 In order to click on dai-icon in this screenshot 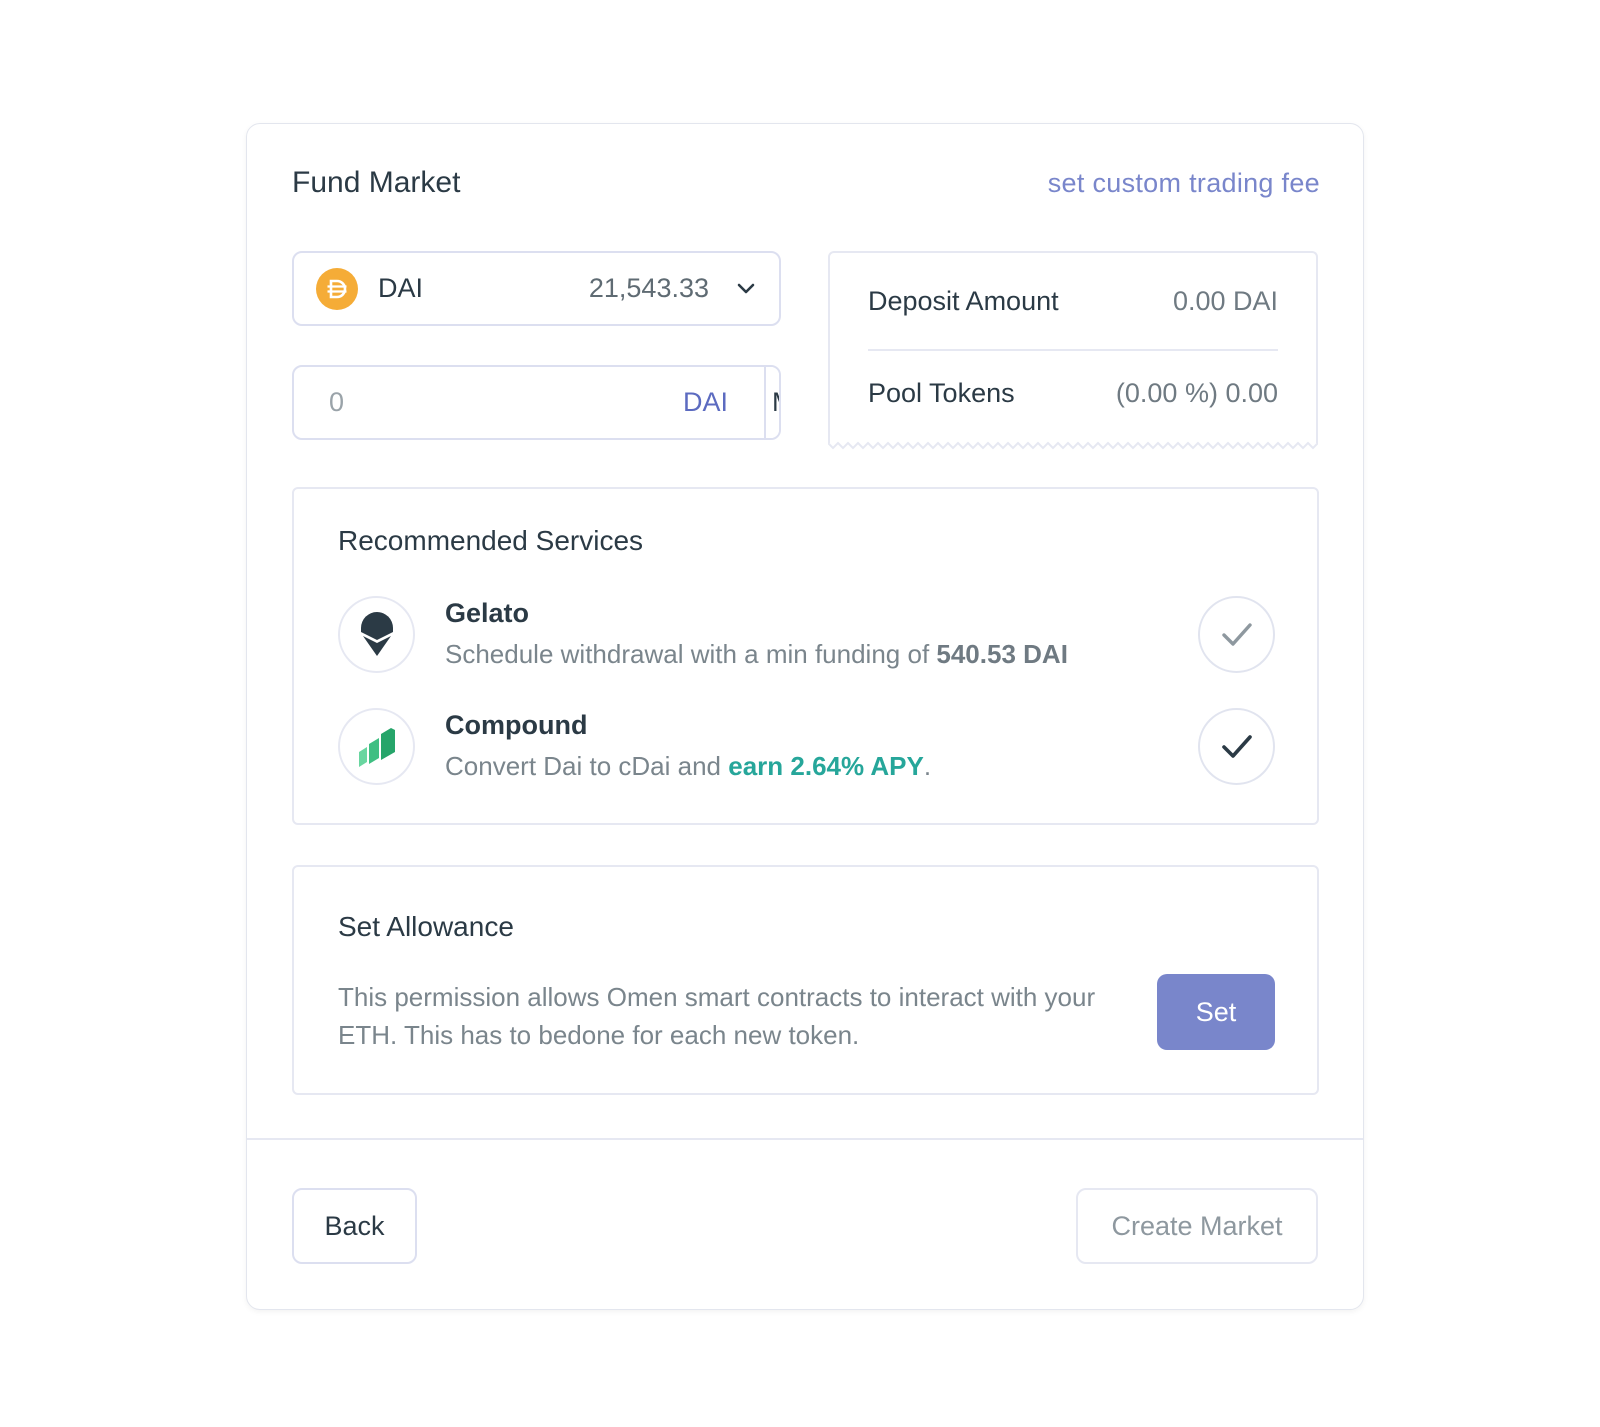, I will do `click(337, 288)`.